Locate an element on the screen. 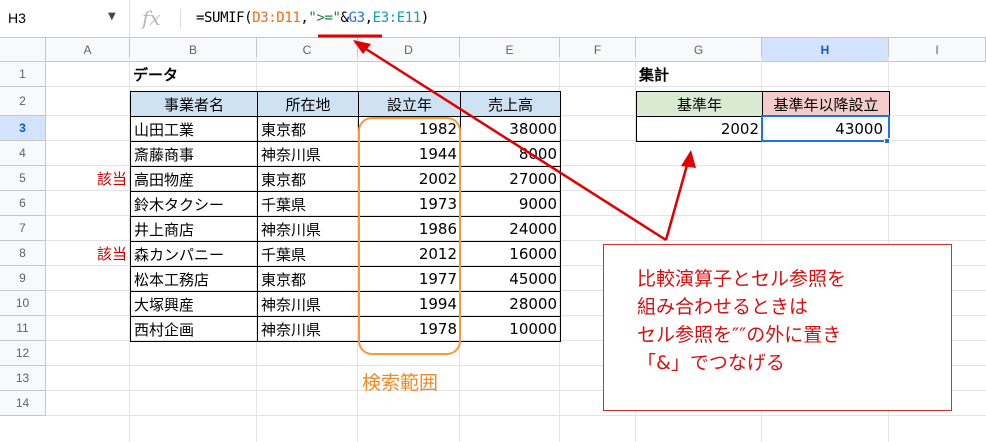  formula-part: & is located at coordinates (344, 18).